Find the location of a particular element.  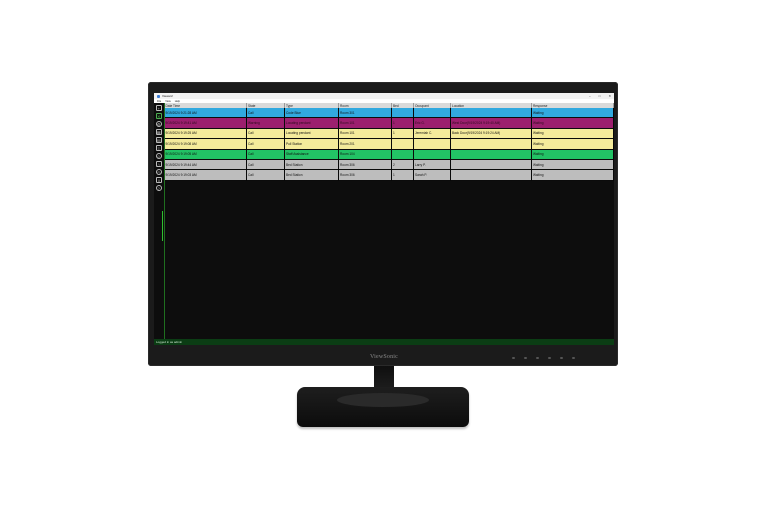

table-cell: West Door(9/19/2024 9:19:40 AM) is located at coordinates (491, 123).